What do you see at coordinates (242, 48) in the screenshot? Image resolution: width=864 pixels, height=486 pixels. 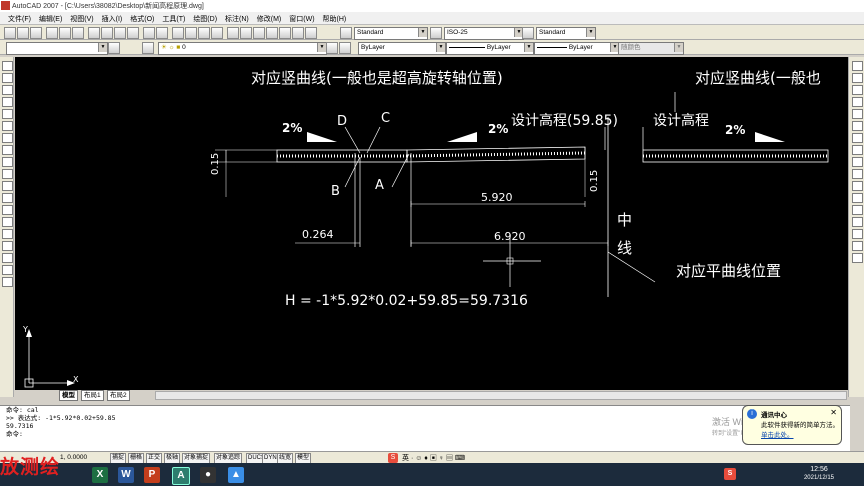 I see `layer-select: ☀ ☼ ■ 0 ▼` at bounding box center [242, 48].